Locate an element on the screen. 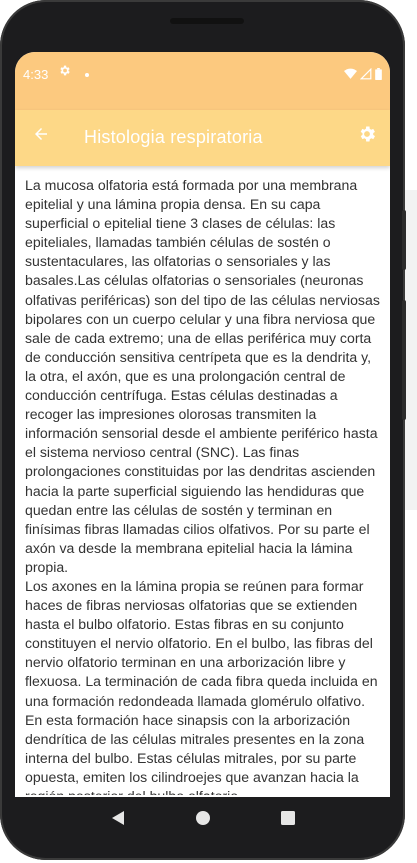 This screenshot has height=863, width=417. nav-recents-button is located at coordinates (288, 820).